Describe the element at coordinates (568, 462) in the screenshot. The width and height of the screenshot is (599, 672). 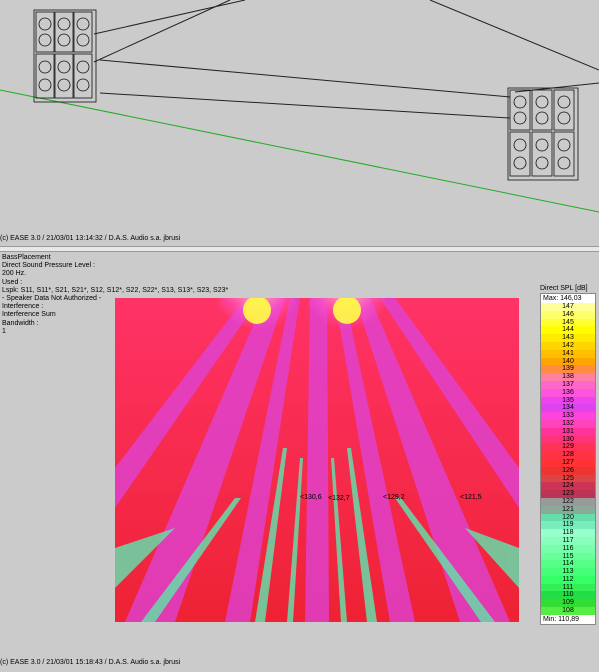
I see `legend-level: 127` at that location.